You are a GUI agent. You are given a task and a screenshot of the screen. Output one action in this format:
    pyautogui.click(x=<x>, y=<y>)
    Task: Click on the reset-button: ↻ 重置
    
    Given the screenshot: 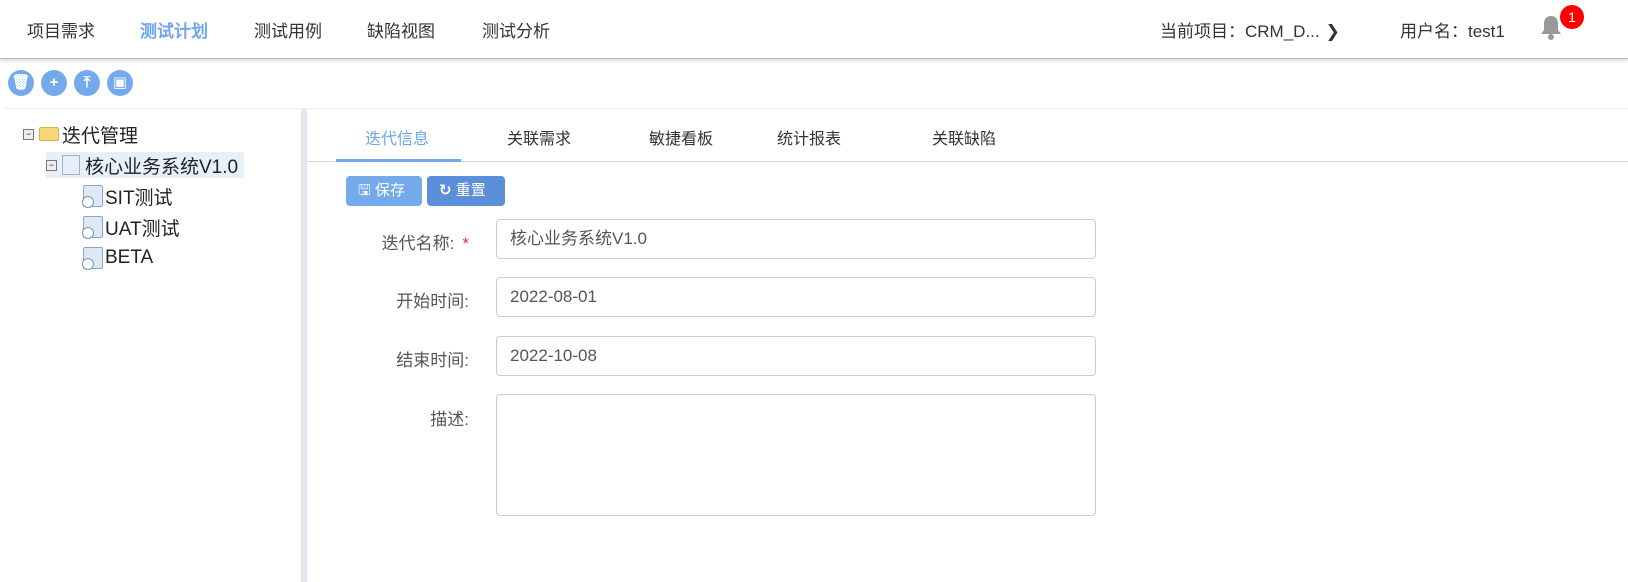 What is the action you would take?
    pyautogui.click(x=466, y=191)
    